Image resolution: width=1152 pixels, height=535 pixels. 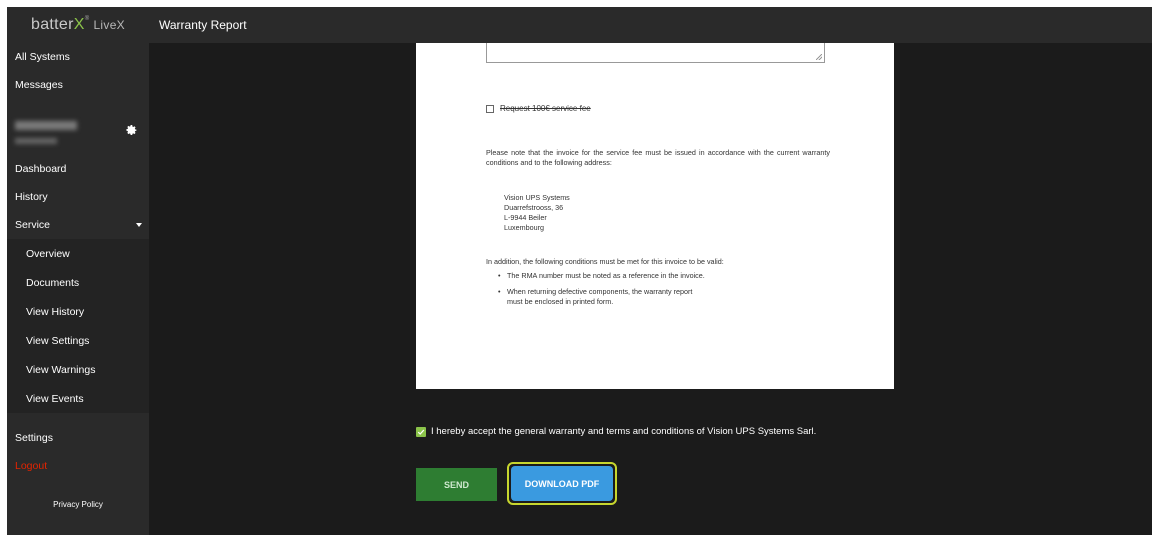 What do you see at coordinates (78, 85) in the screenshot?
I see `sidebar-item-messages: Messages` at bounding box center [78, 85].